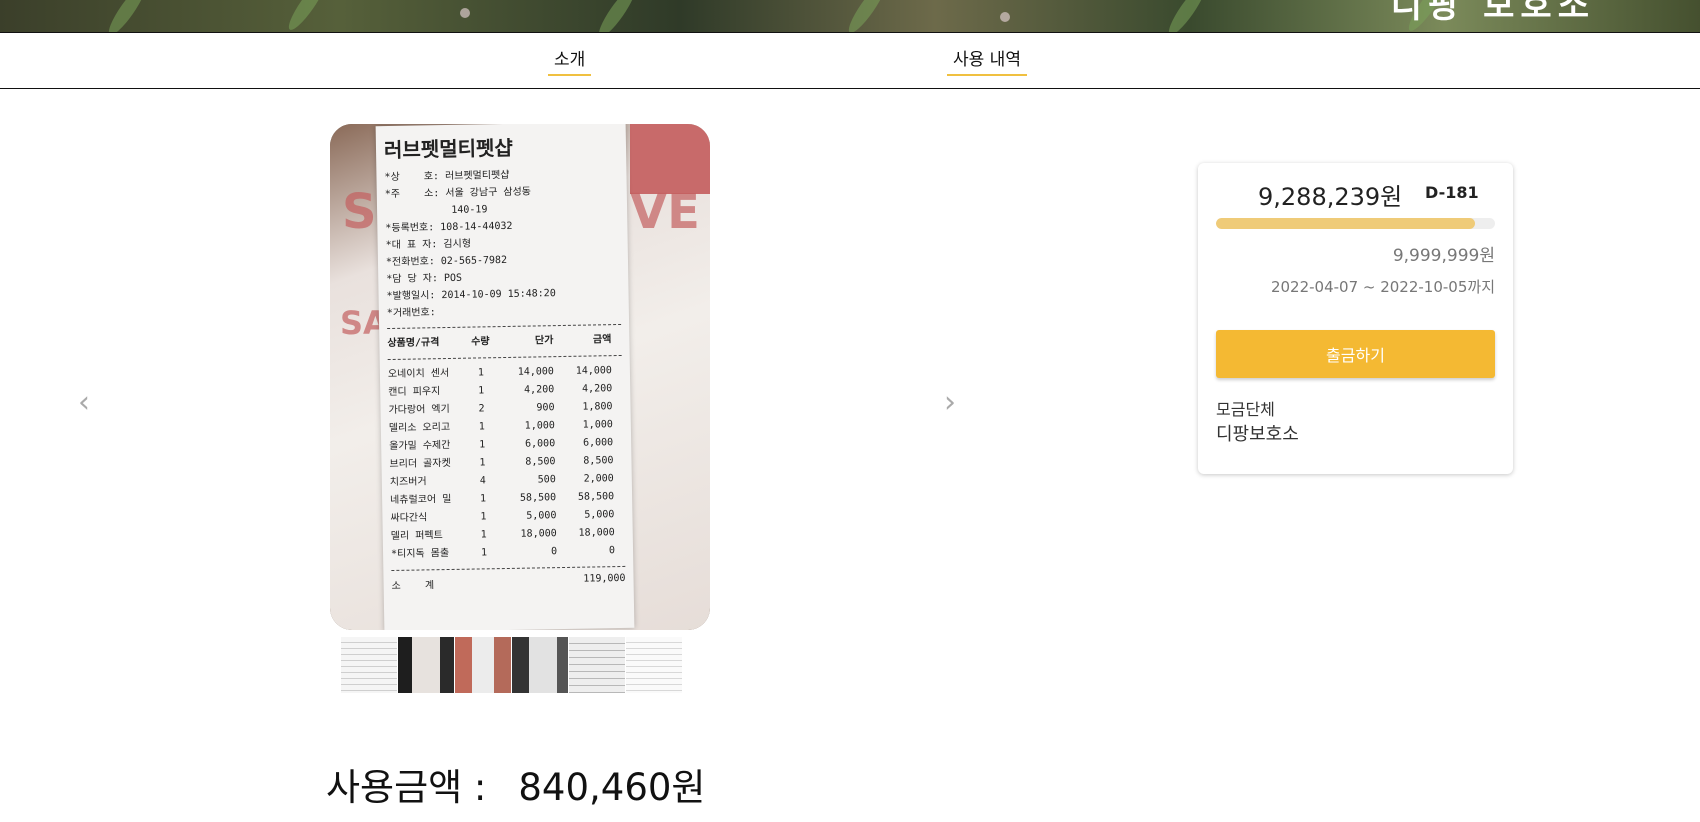  What do you see at coordinates (598, 479) in the screenshot?
I see `receipt-cell: 2,000` at bounding box center [598, 479].